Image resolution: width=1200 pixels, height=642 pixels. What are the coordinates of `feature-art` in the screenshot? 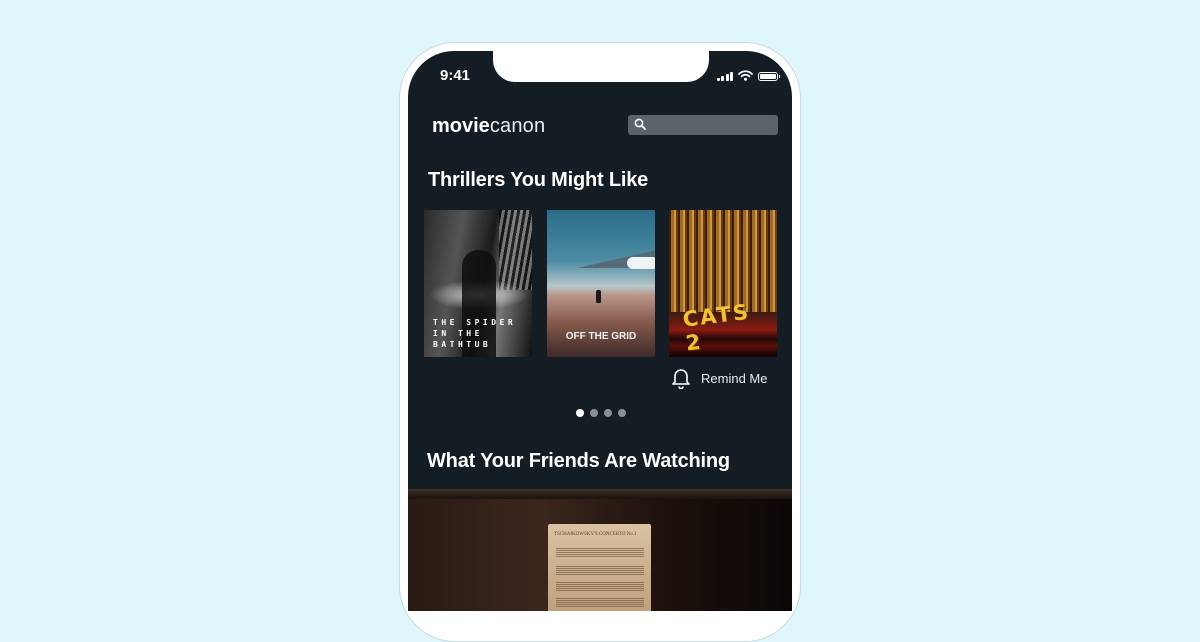 It's located at (600, 494).